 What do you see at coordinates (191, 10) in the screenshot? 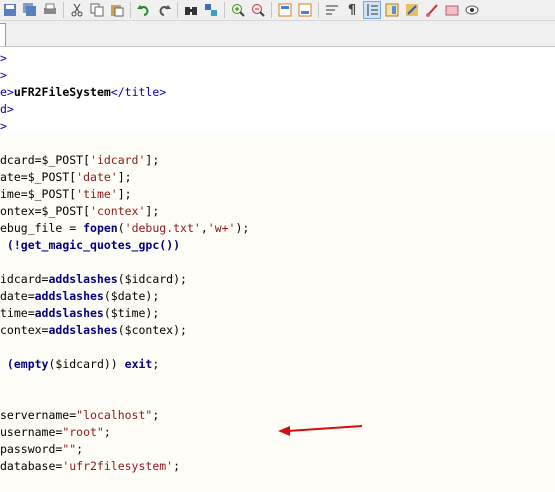
I see `find-icon` at bounding box center [191, 10].